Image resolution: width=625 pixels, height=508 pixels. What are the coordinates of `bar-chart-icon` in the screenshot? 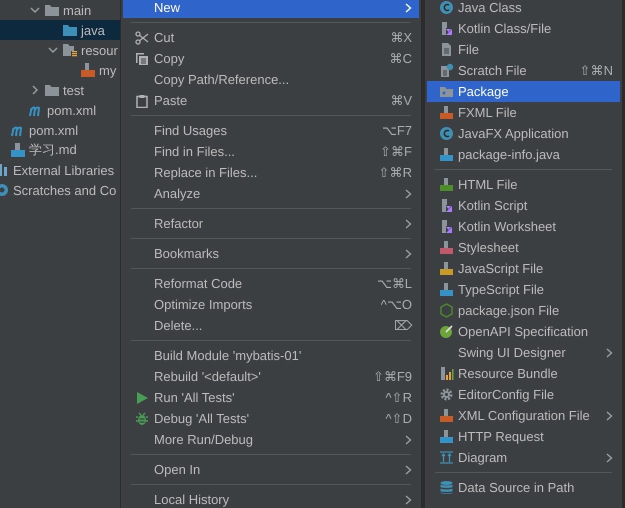 It's located at (446, 373).